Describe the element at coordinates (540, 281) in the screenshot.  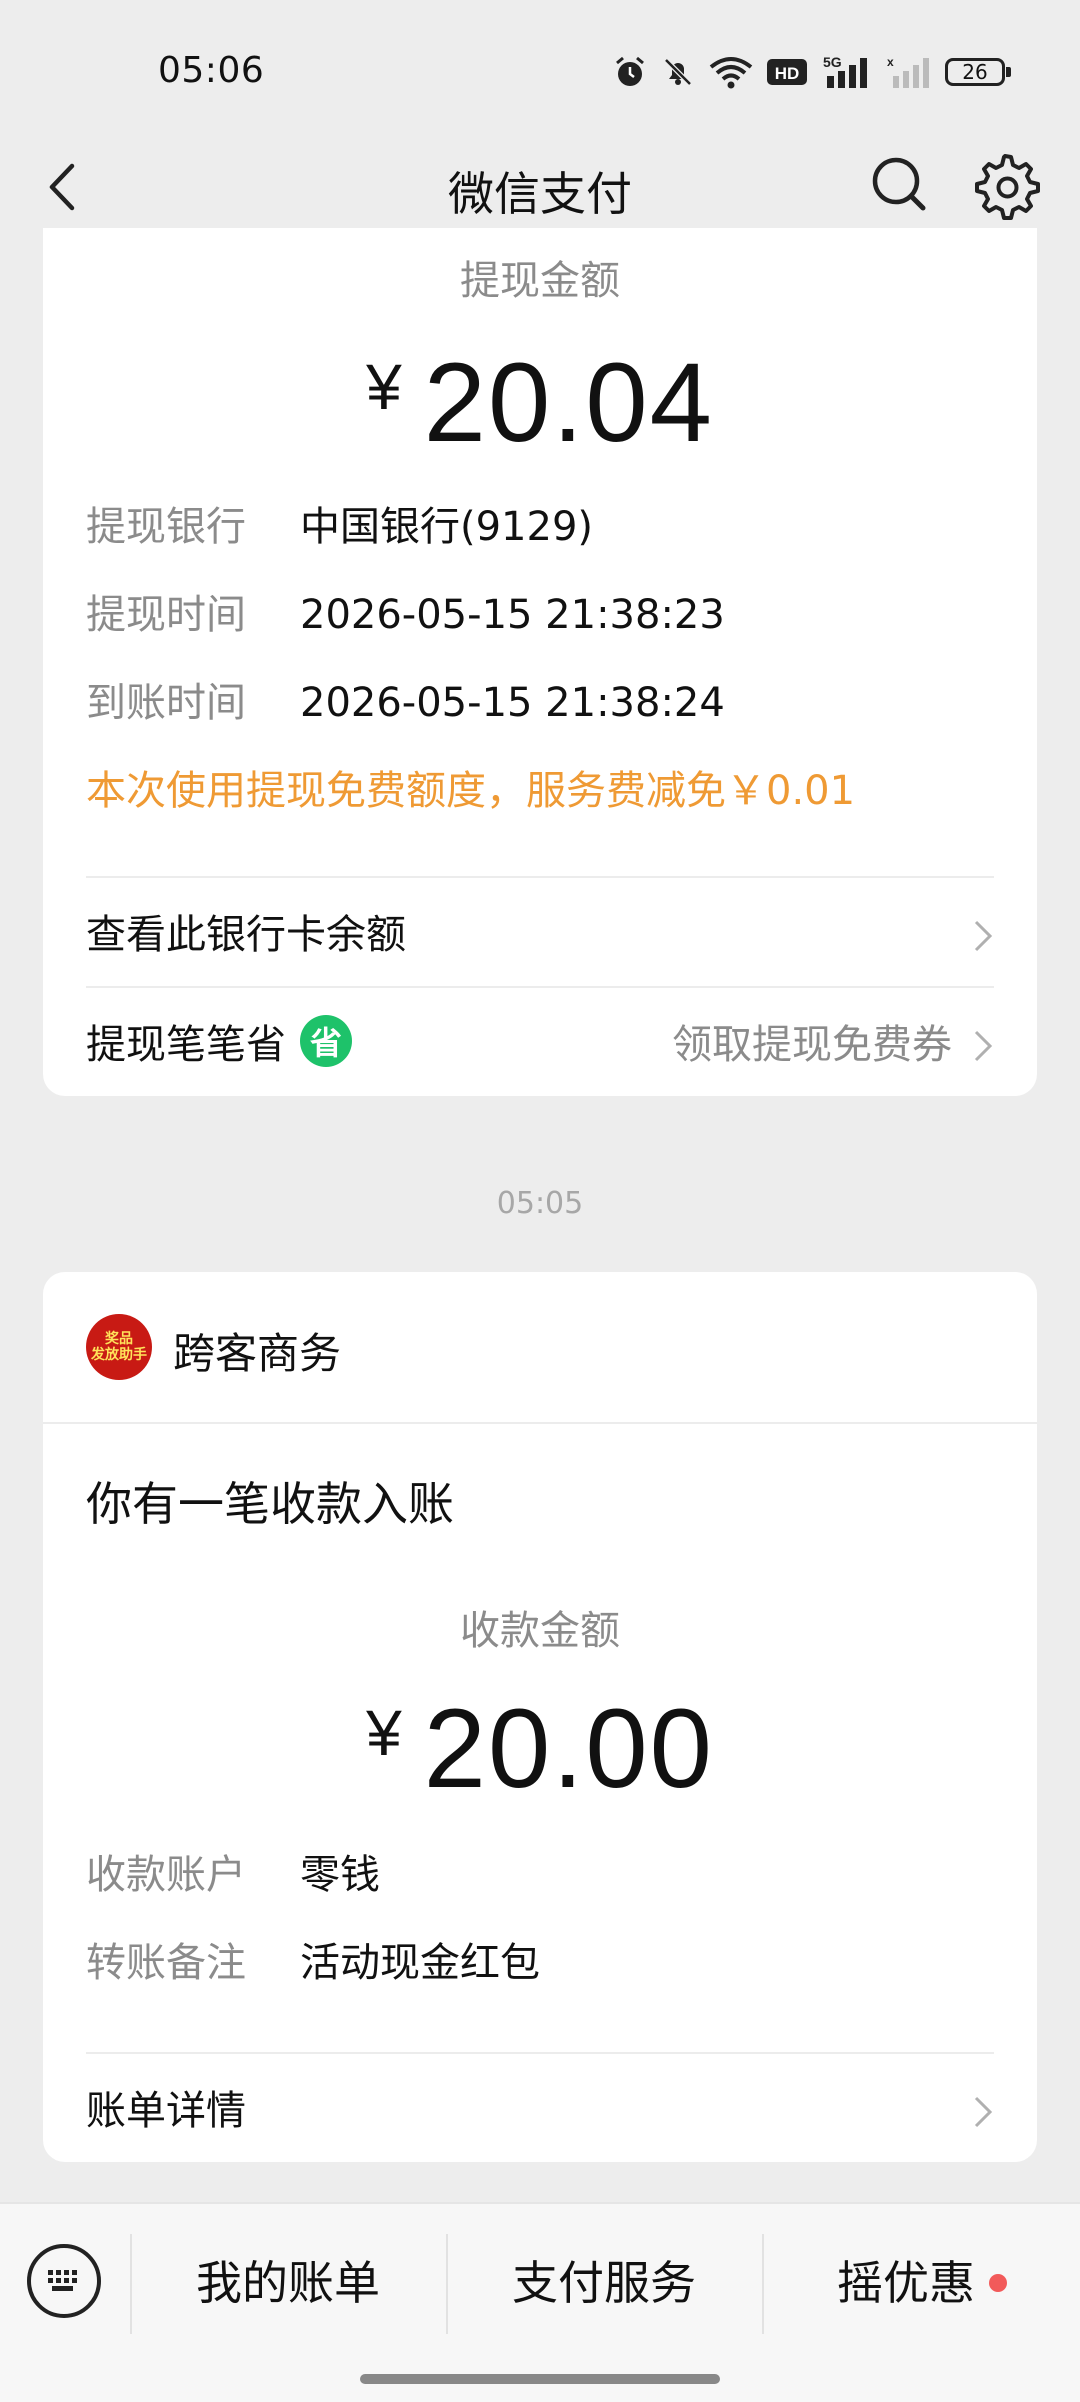
I see `withdraw-amount-label: 提现金额` at that location.